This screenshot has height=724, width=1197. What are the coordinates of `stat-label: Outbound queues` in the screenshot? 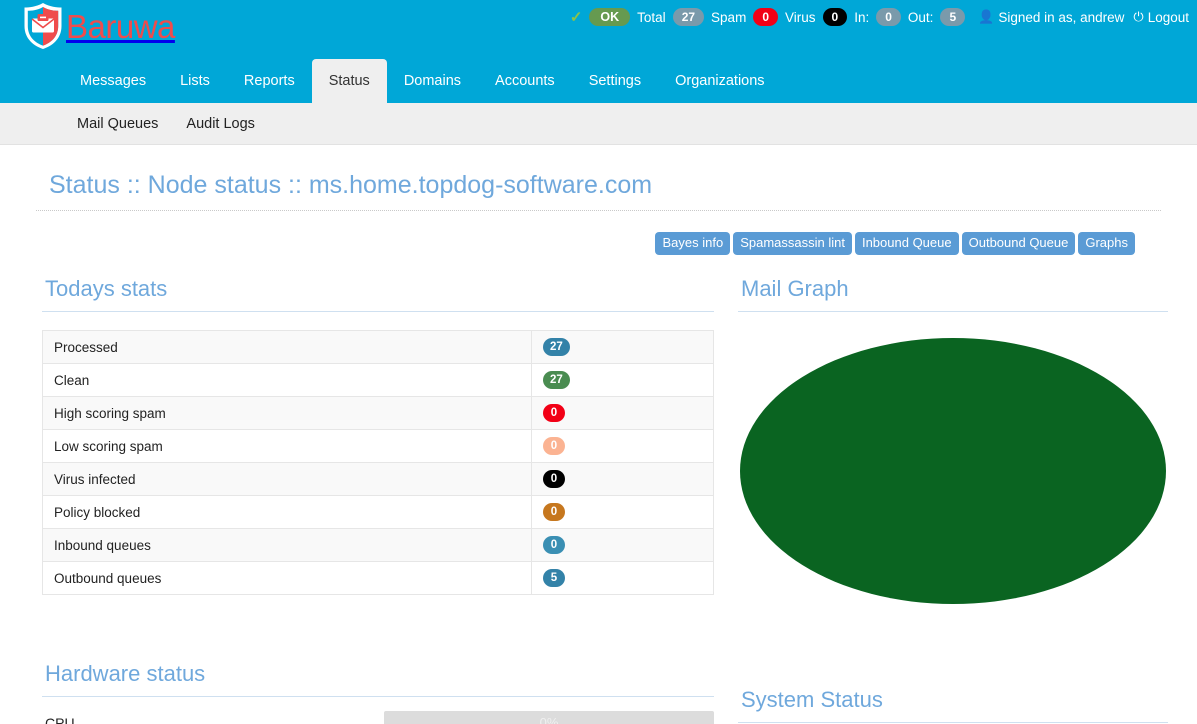 It's located at (287, 578).